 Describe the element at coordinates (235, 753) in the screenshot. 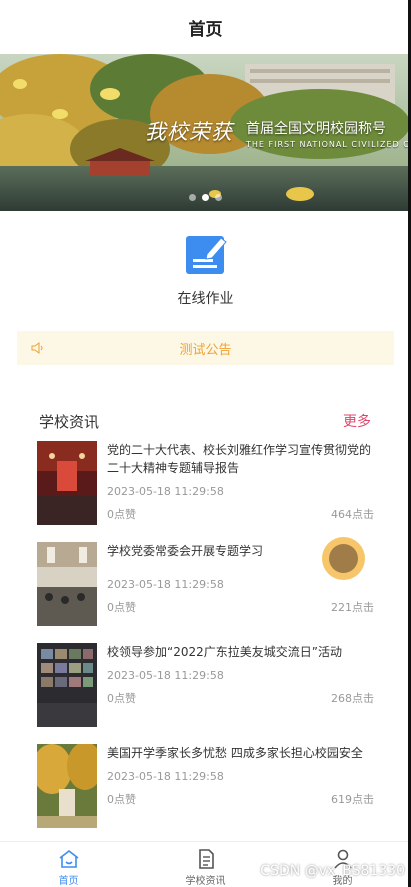

I see `news-title: 美国开学季家长多忧愁 四成多家长担心校园安全` at that location.